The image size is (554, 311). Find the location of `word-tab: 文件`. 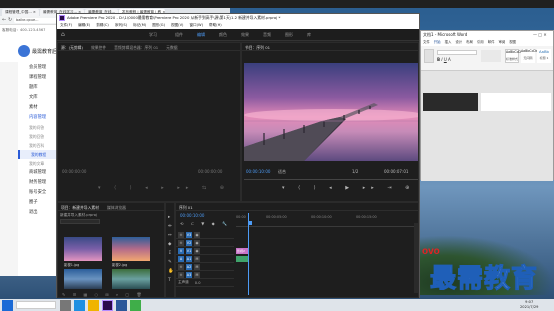

word-tab: 文件 is located at coordinates (426, 42).